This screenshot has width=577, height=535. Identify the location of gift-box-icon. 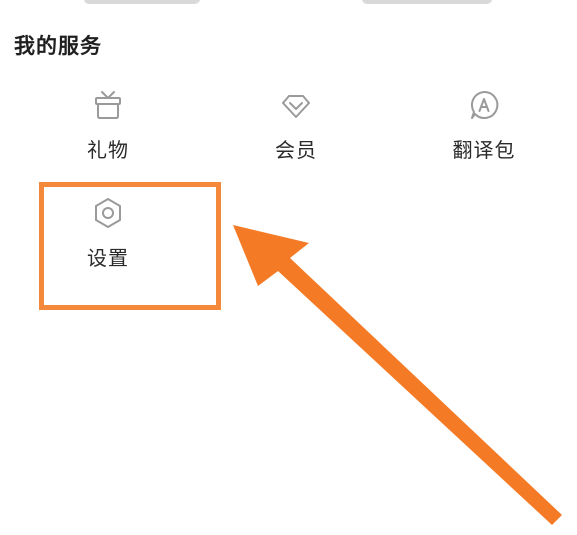
(108, 105).